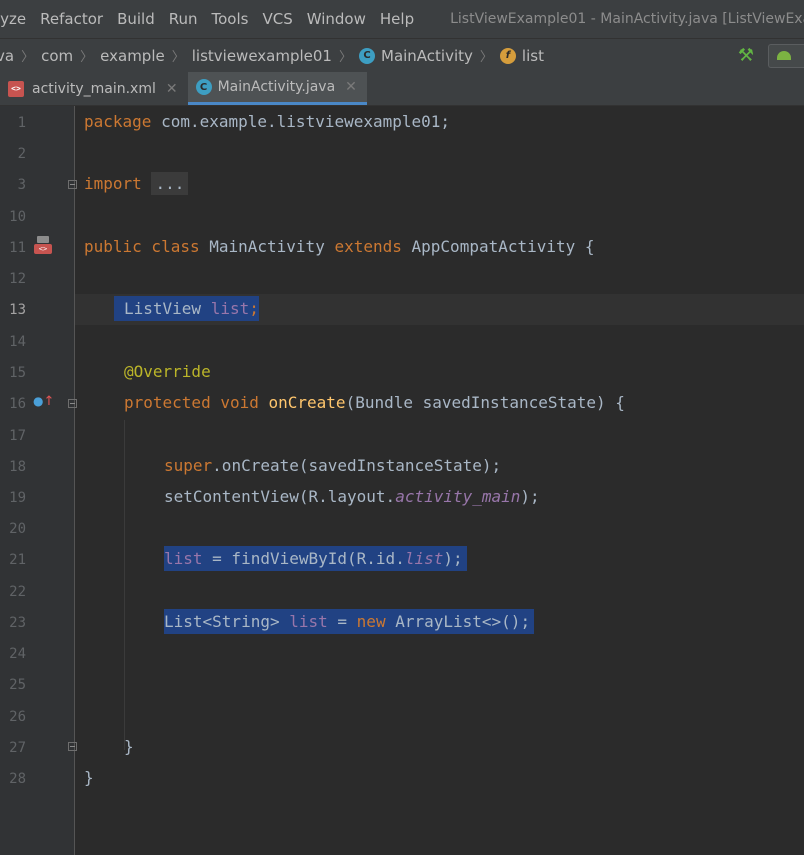 This screenshot has height=855, width=804. Describe the element at coordinates (17, 217) in the screenshot. I see `line-number: 10` at that location.